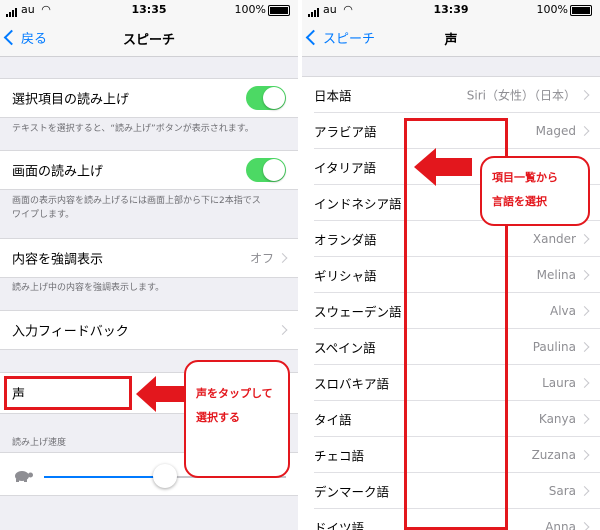  Describe the element at coordinates (345, 348) in the screenshot. I see `language-label: スペイン語` at that location.